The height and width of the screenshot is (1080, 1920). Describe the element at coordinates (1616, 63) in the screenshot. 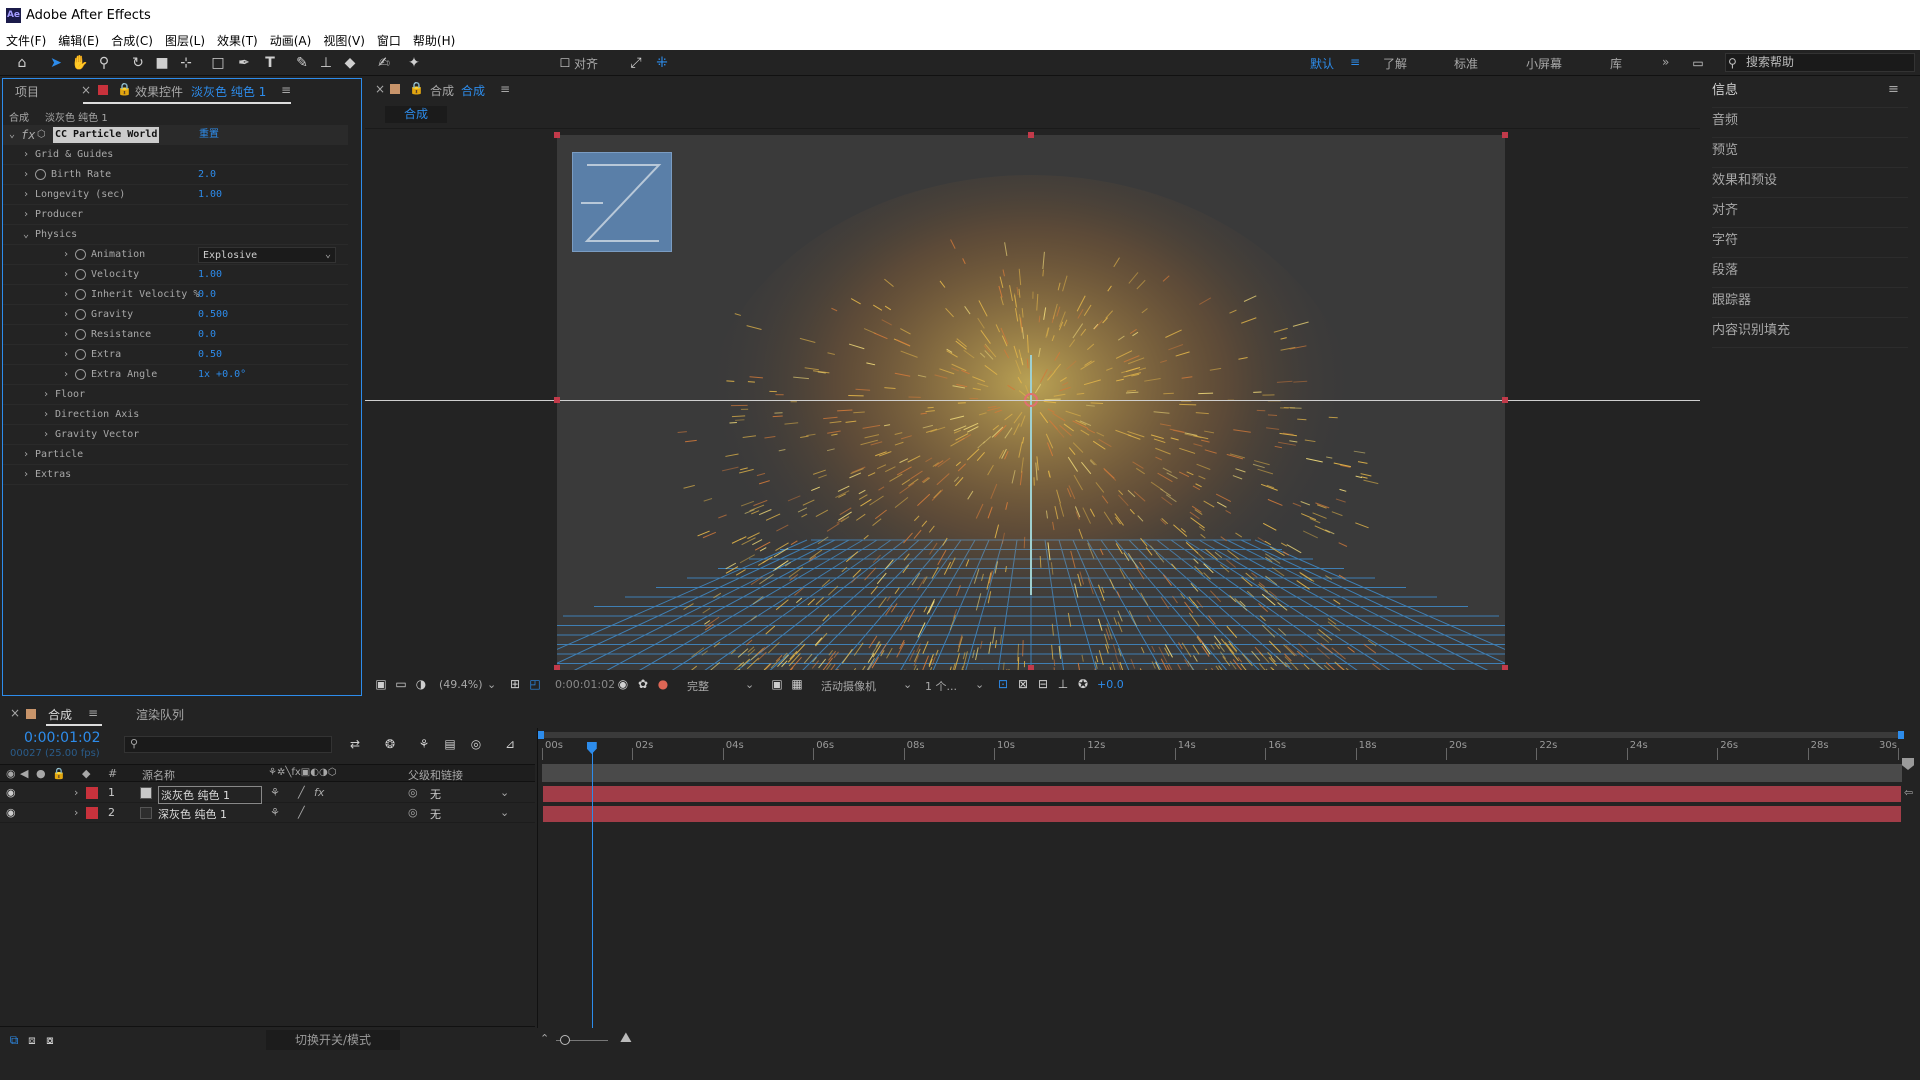

I see `workspace-libraries: 库` at that location.